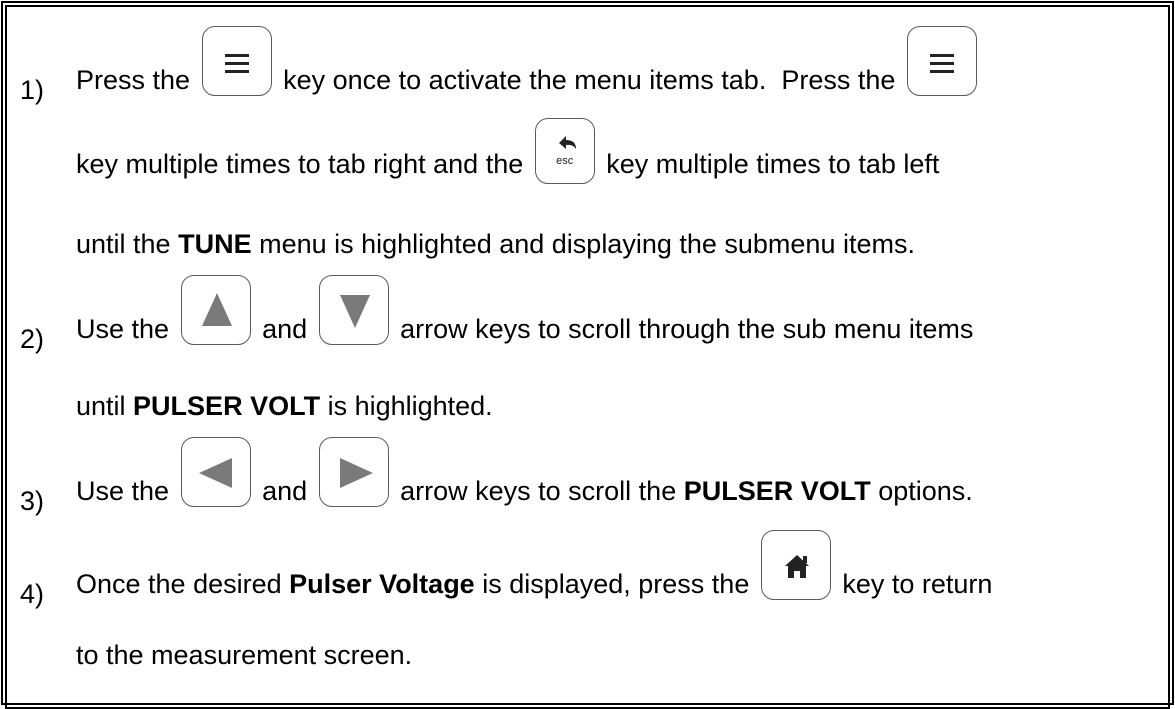 Image resolution: width=1175 pixels, height=709 pixels. I want to click on text: key multiple times to tab left, so click(769, 164).